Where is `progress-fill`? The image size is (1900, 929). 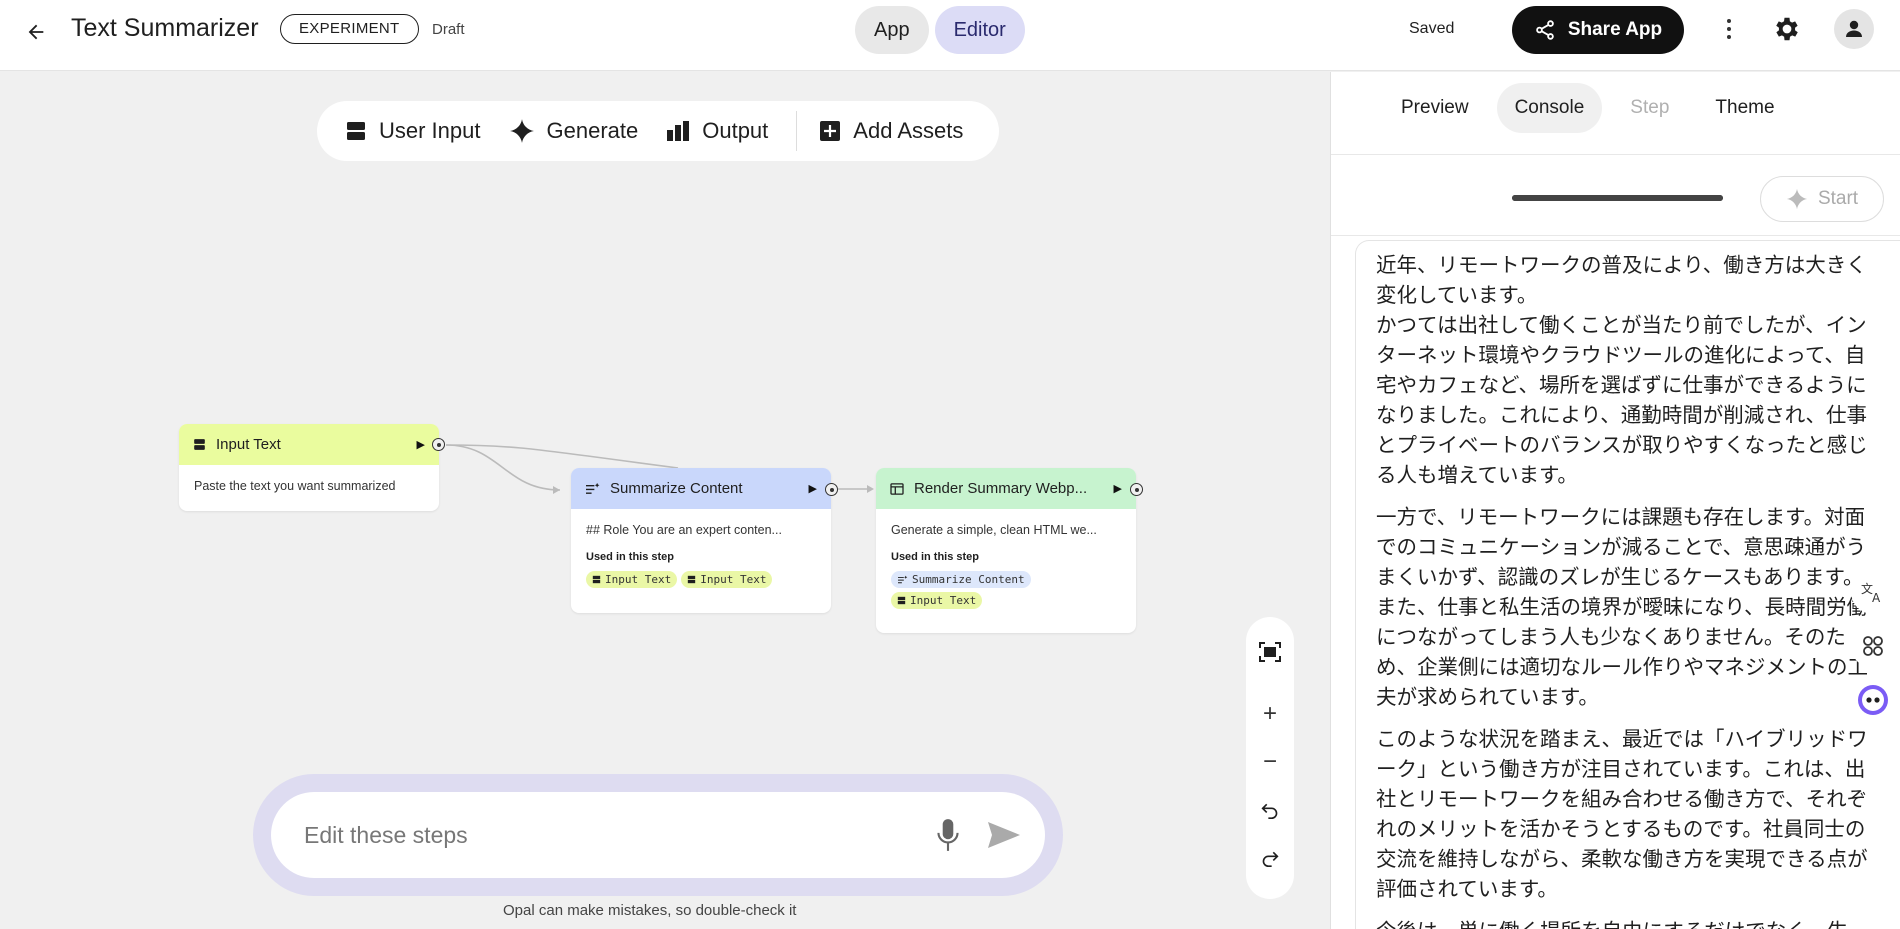
progress-fill is located at coordinates (1617, 198).